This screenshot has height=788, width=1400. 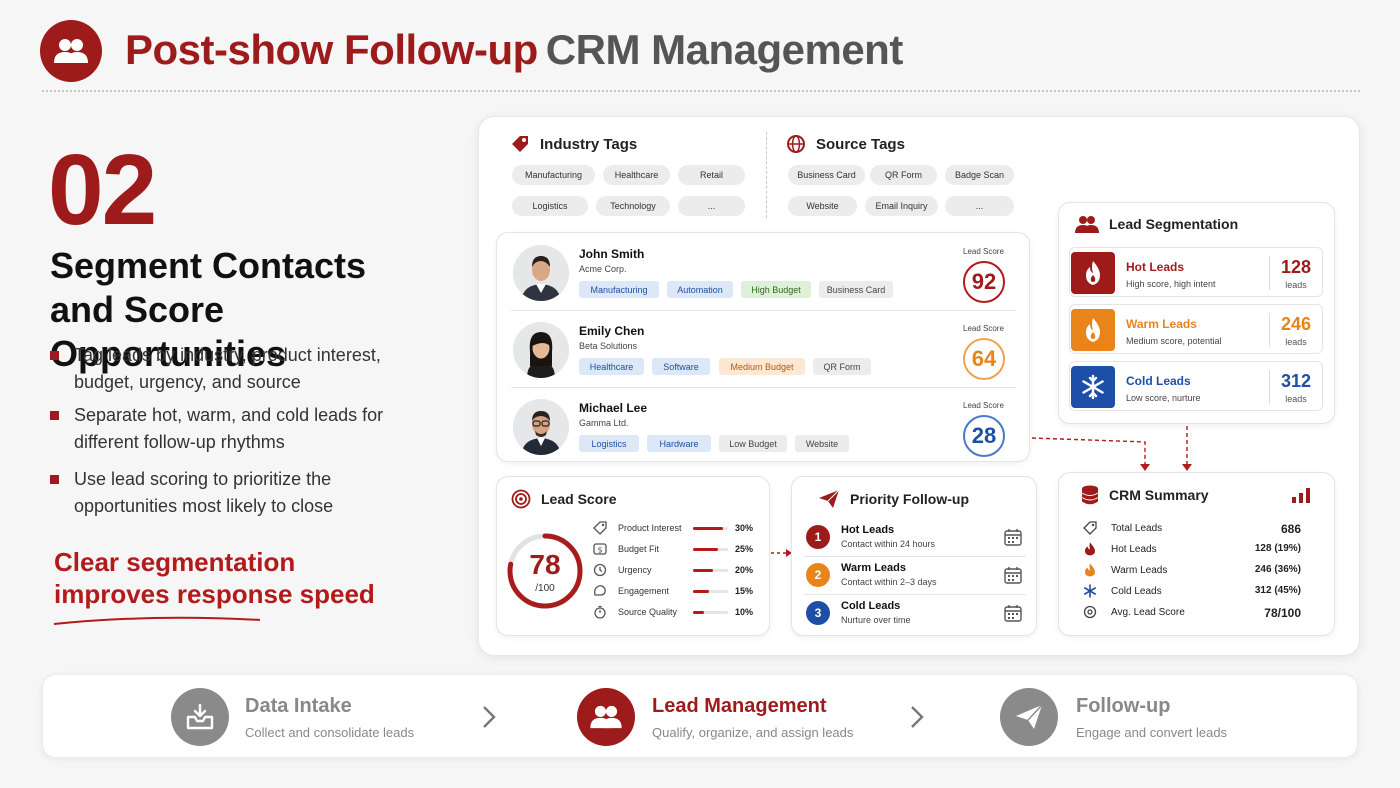 What do you see at coordinates (1137, 528) in the screenshot?
I see `summary-label: Total Leads` at bounding box center [1137, 528].